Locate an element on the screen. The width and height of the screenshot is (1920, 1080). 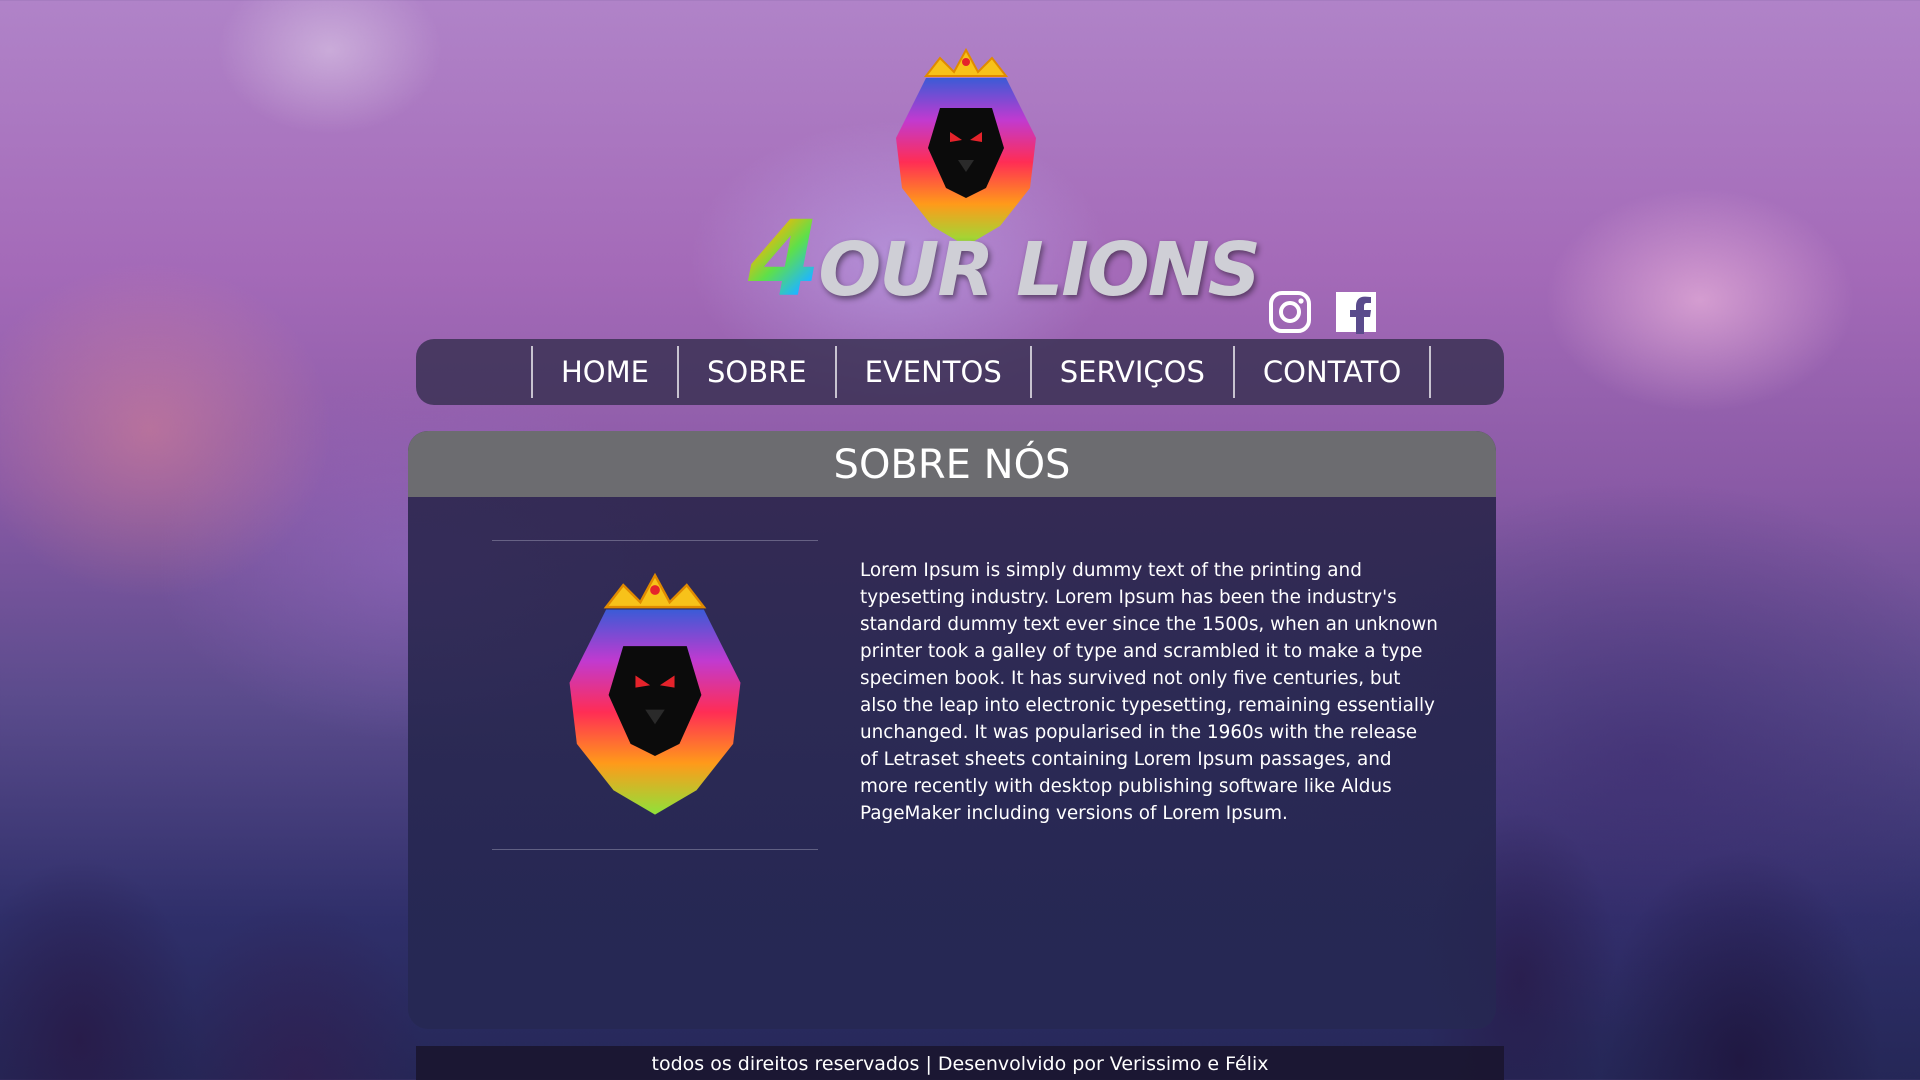
lion-emblem-icon is located at coordinates (655, 693).